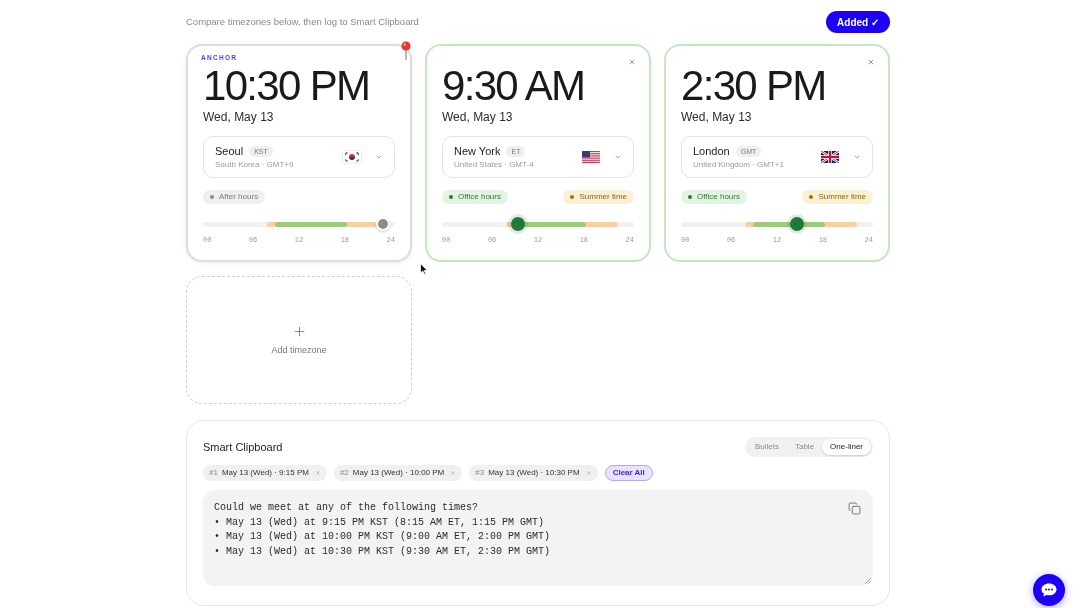  What do you see at coordinates (480, 473) in the screenshot?
I see `slot-number: #3` at bounding box center [480, 473].